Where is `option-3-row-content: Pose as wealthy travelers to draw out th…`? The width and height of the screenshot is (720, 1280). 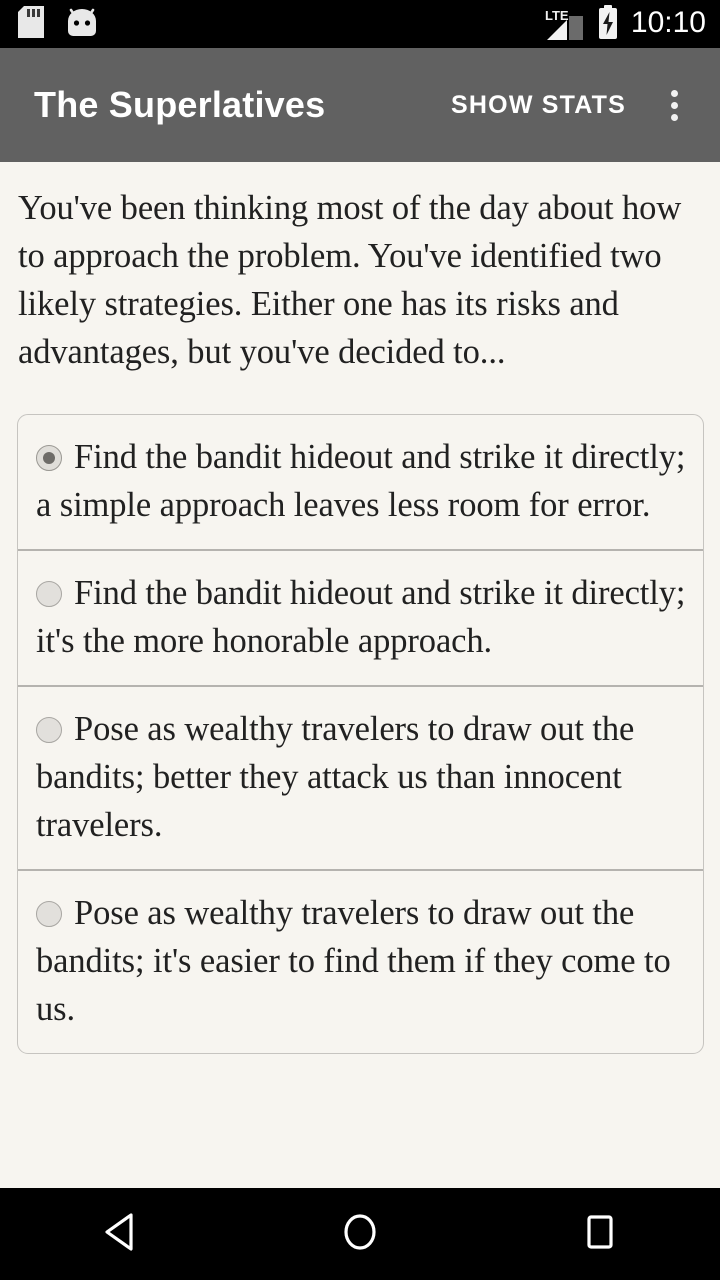
option-3-row-content: Pose as wealthy travelers to draw out th… is located at coordinates (361, 777).